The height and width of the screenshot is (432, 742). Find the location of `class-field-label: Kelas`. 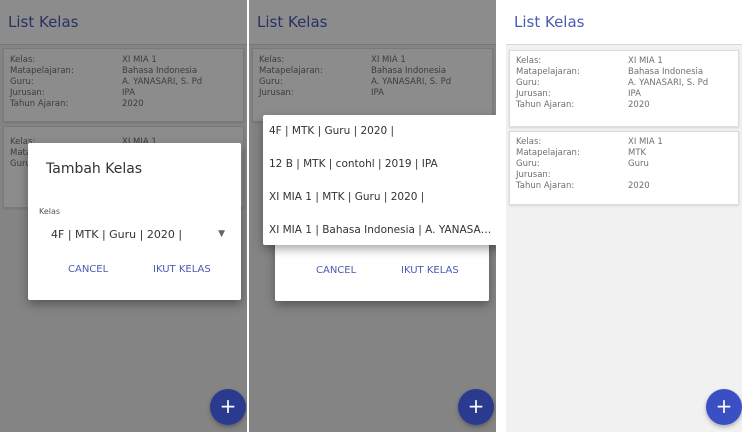

class-field-label: Kelas is located at coordinates (50, 211).